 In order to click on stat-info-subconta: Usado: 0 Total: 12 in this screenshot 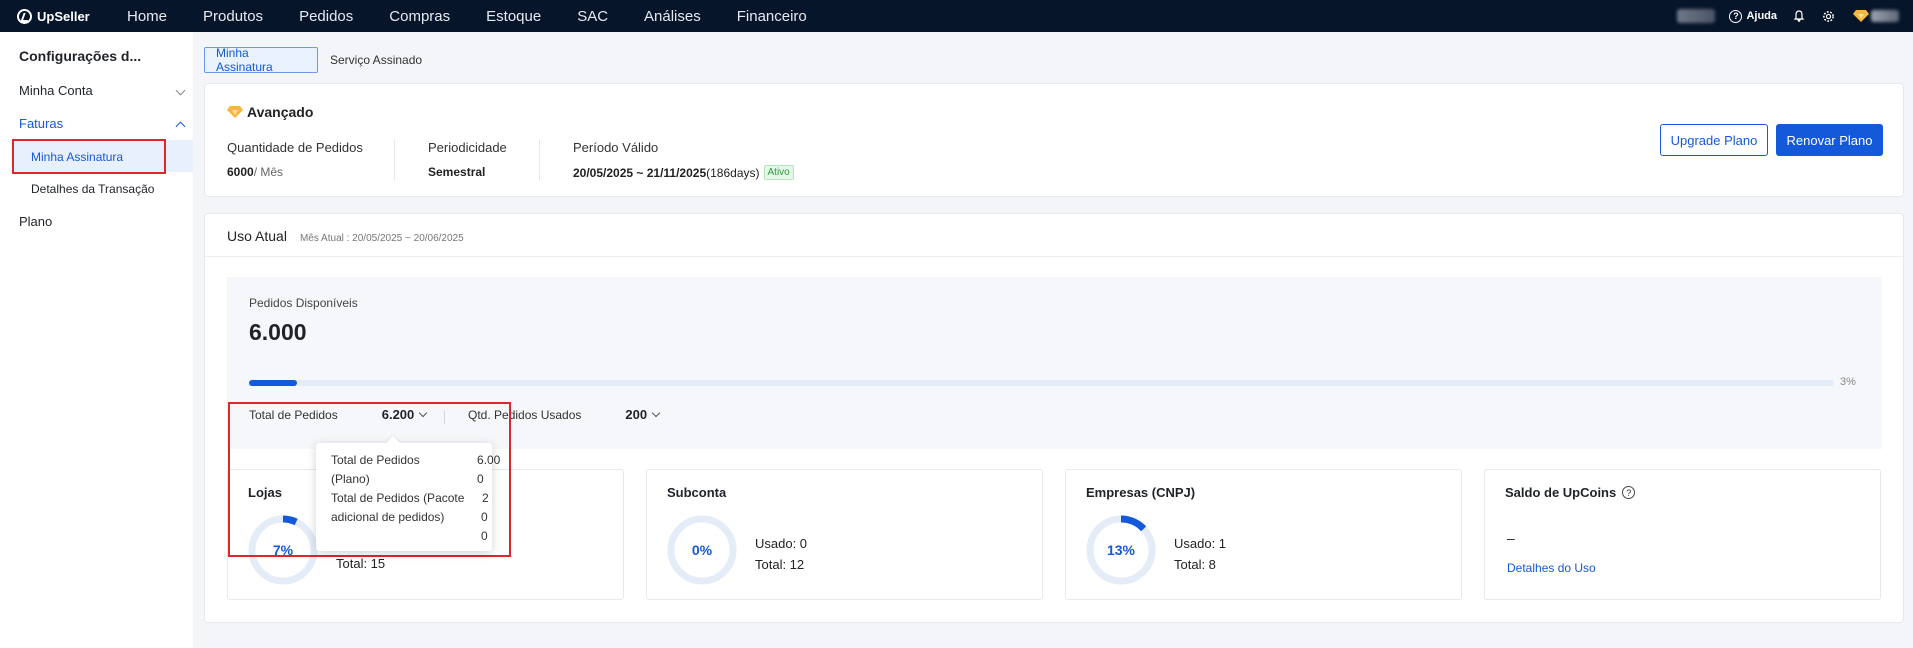, I will do `click(781, 554)`.